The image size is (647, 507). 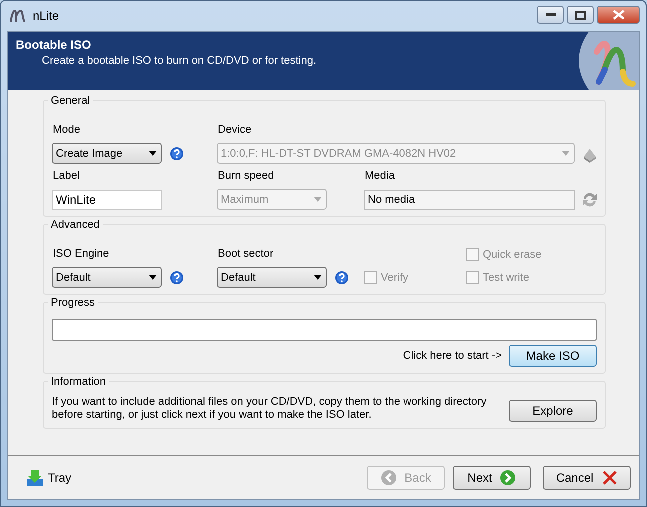 What do you see at coordinates (71, 101) in the screenshot?
I see `group-title: General` at bounding box center [71, 101].